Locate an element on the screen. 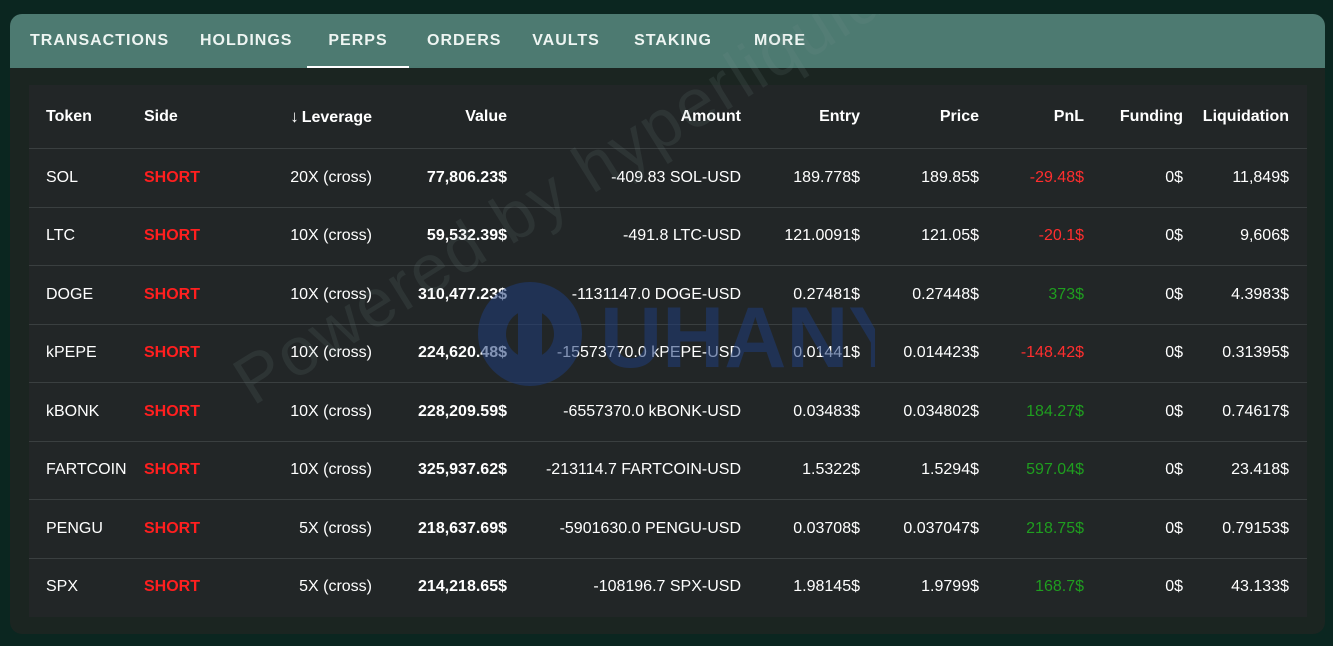  tab-vaults: VAULTS is located at coordinates (566, 41).